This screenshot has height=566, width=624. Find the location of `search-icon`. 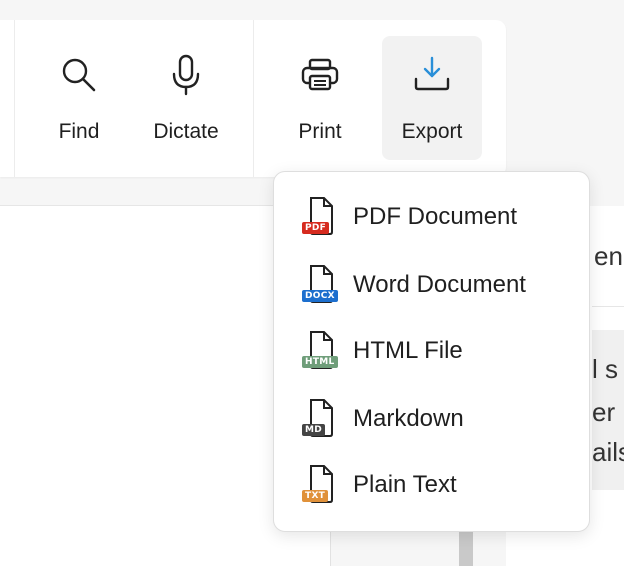

search-icon is located at coordinates (79, 75).